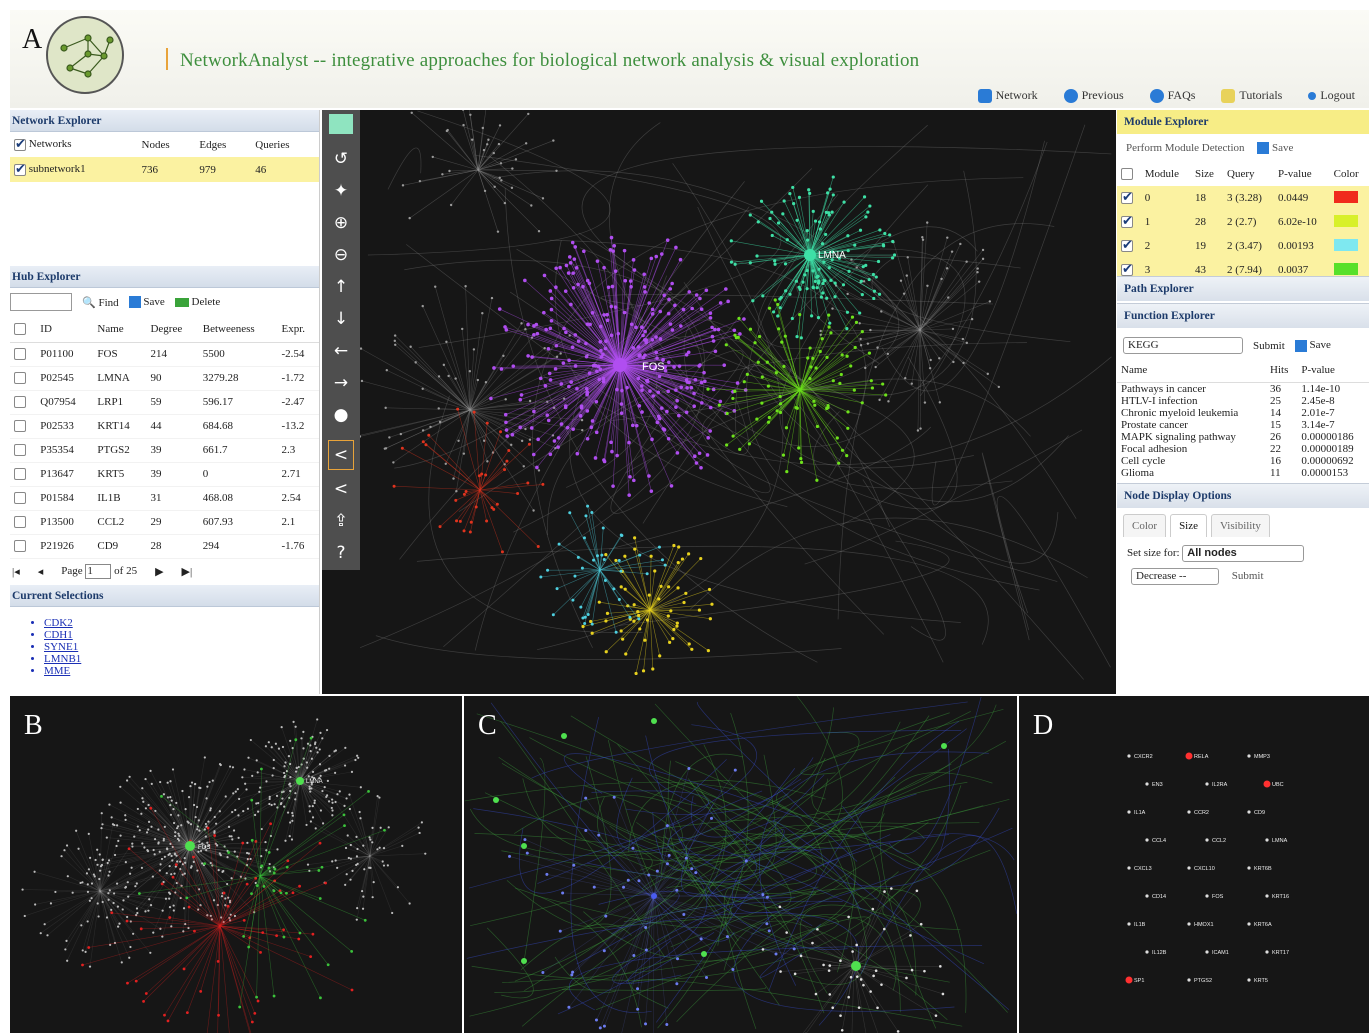 Image resolution: width=1369 pixels, height=1033 pixels. Describe the element at coordinates (1093, 95) in the screenshot. I see `nav-previous-link: Previous` at that location.